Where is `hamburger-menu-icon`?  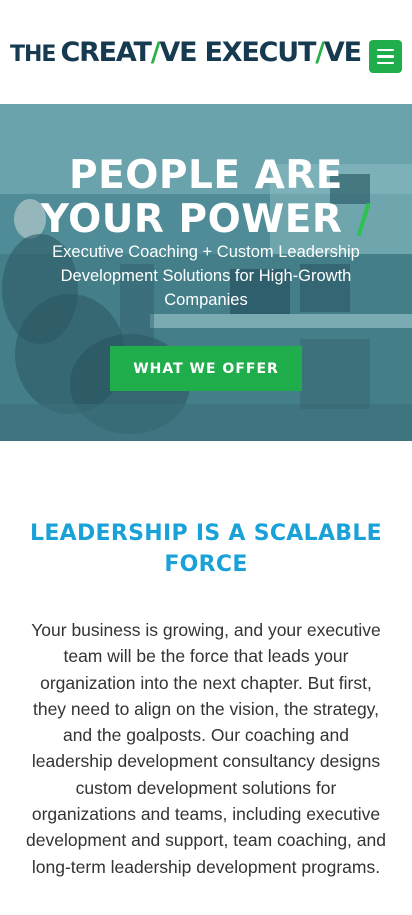
hamburger-menu-icon is located at coordinates (385, 56).